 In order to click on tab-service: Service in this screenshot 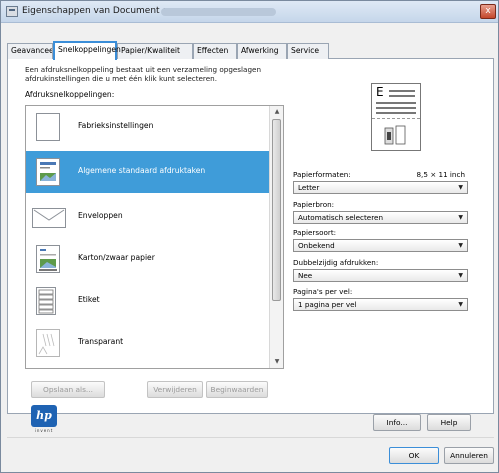, I will do `click(308, 51)`.